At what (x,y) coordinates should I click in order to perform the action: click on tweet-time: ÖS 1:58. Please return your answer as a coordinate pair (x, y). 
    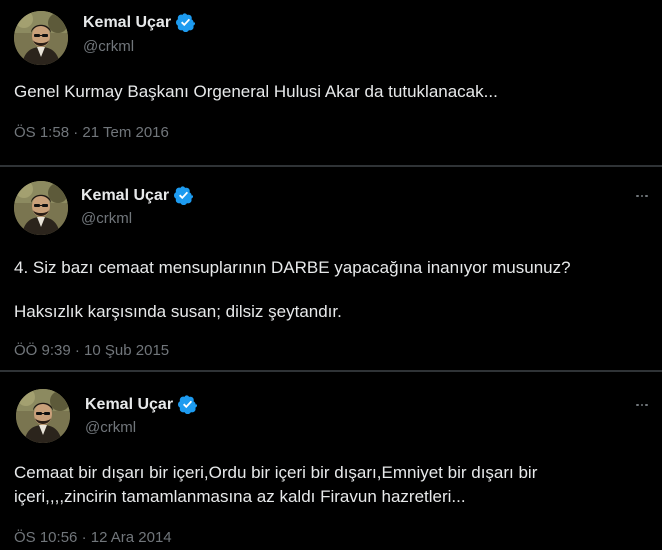
    Looking at the image, I should click on (42, 132).